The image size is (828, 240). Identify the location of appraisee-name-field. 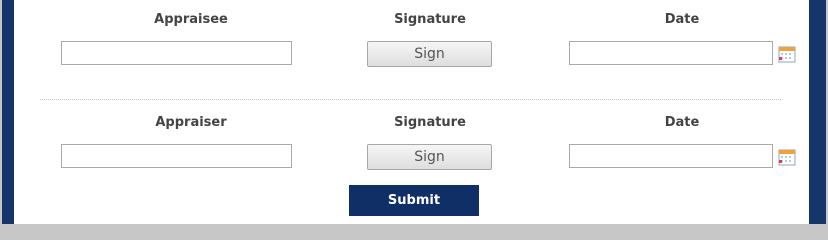
(176, 53).